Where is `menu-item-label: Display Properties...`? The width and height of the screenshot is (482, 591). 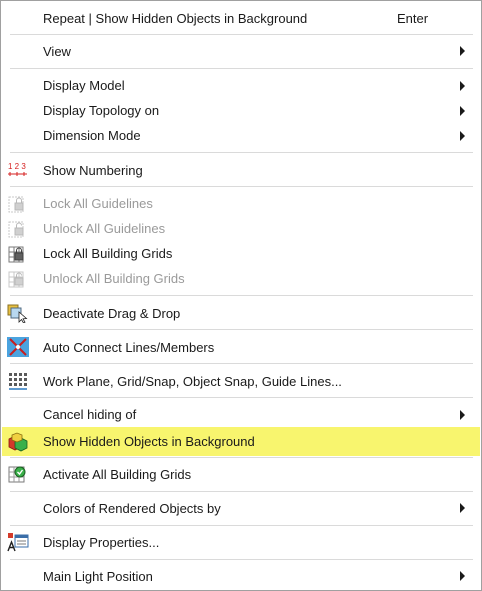
menu-item-label: Display Properties... is located at coordinates (101, 542).